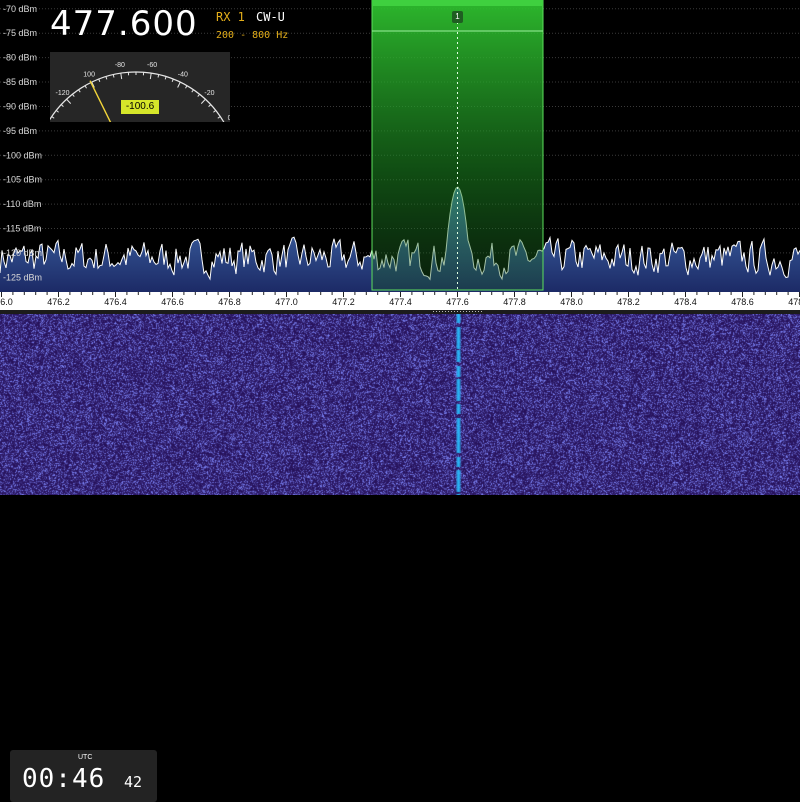 The width and height of the screenshot is (800, 802). What do you see at coordinates (22, 253) in the screenshot?
I see `dbm-label: -120 dBm` at bounding box center [22, 253].